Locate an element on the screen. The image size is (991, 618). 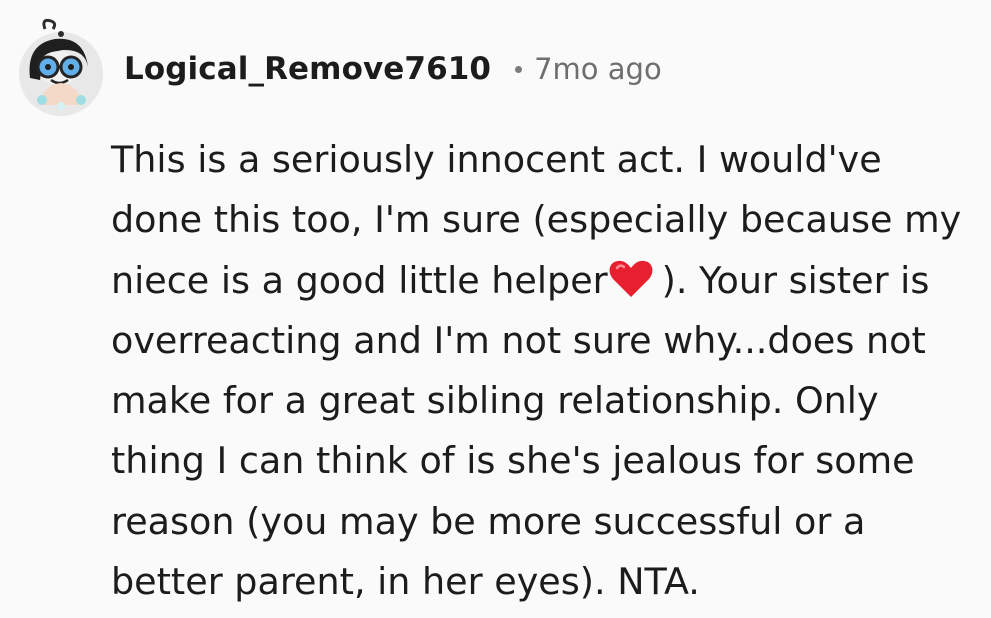
comment-header: Logical_Remove7610 7mo ago is located at coordinates (338, 66).